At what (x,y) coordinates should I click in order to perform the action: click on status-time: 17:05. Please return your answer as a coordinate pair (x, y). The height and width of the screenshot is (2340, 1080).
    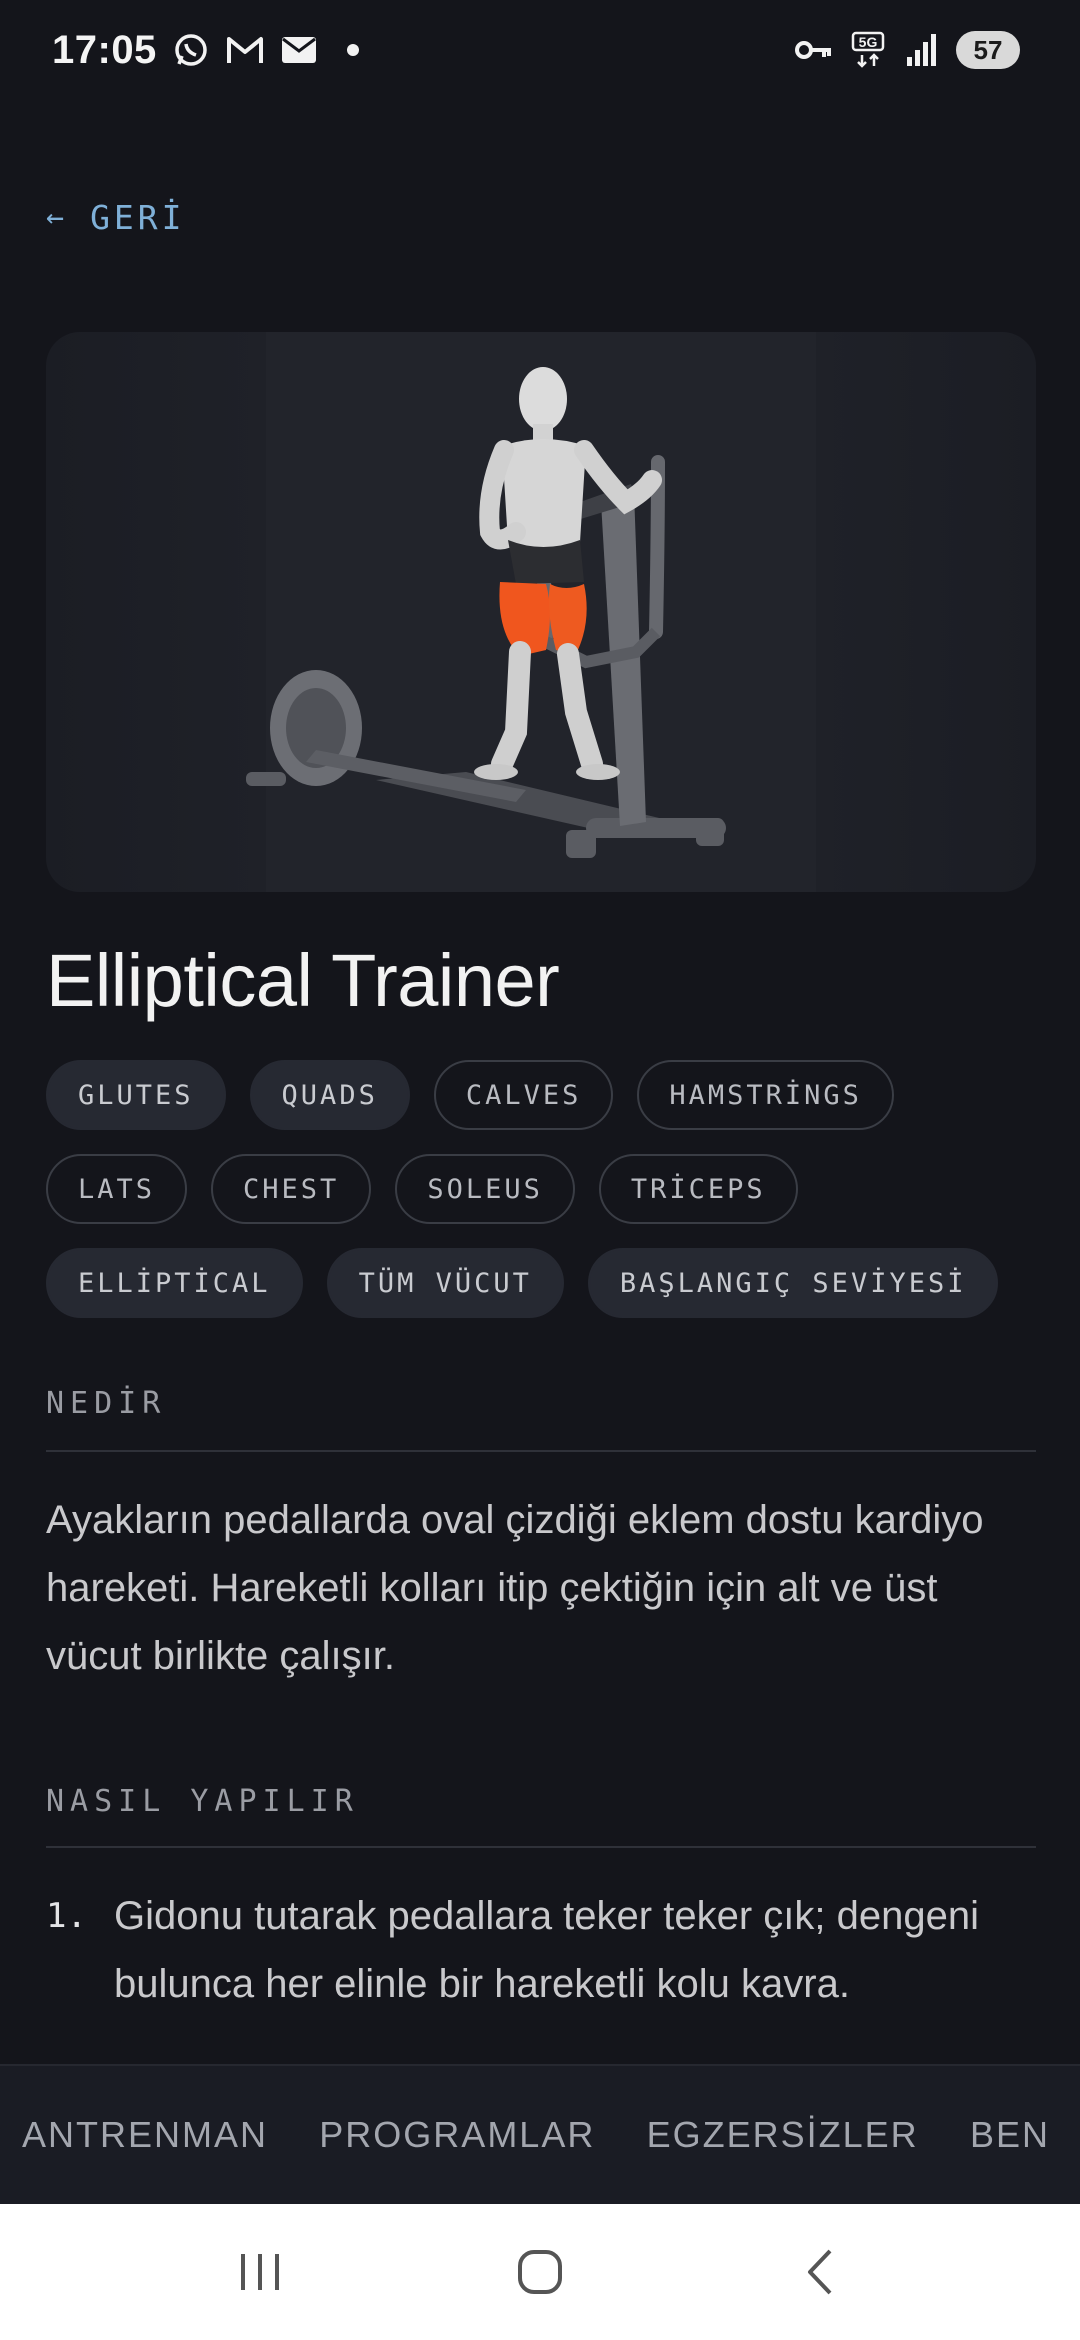
    Looking at the image, I should click on (104, 49).